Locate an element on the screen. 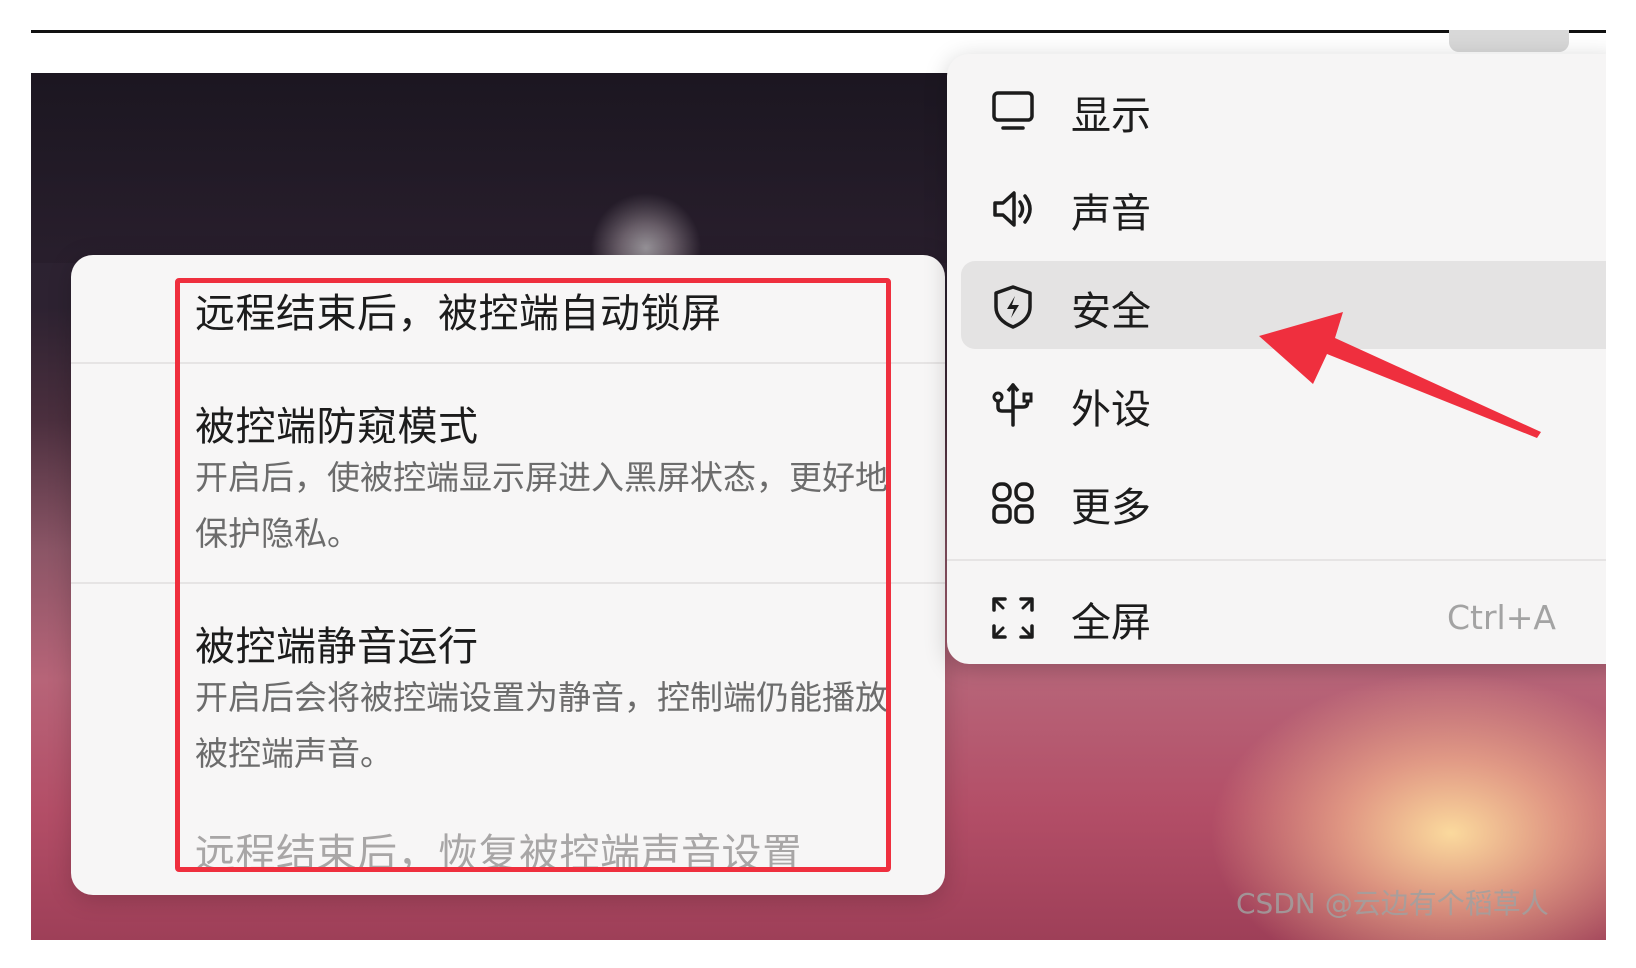 This screenshot has width=1636, height=968. menu-divider is located at coordinates (1276, 560).